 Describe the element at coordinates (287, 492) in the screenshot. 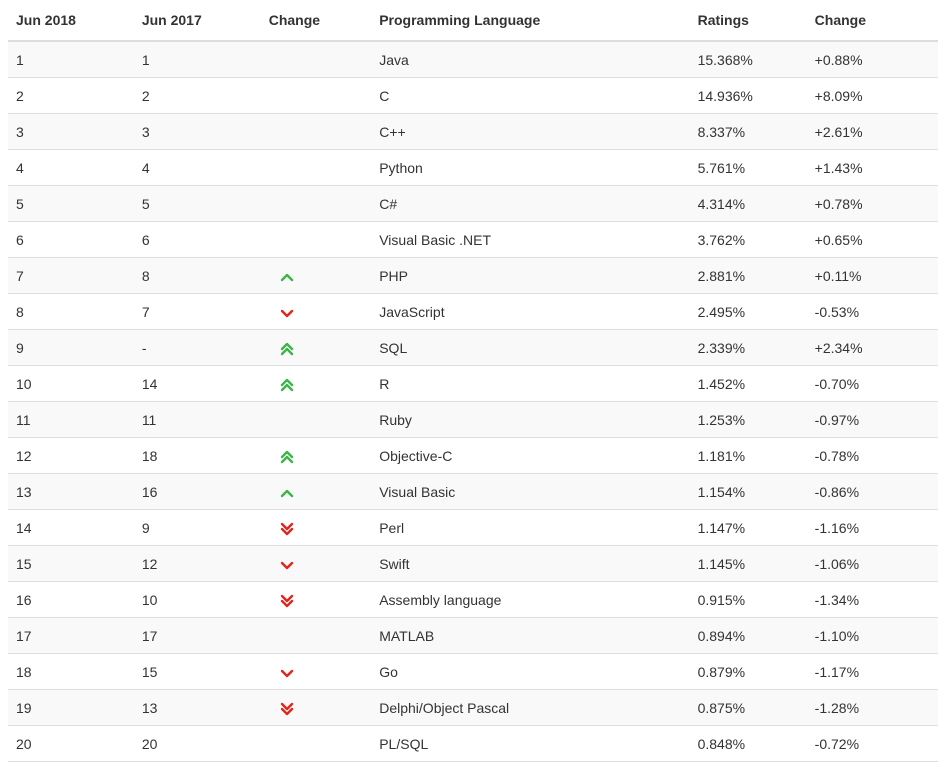

I see `arrow-up-icon` at that location.